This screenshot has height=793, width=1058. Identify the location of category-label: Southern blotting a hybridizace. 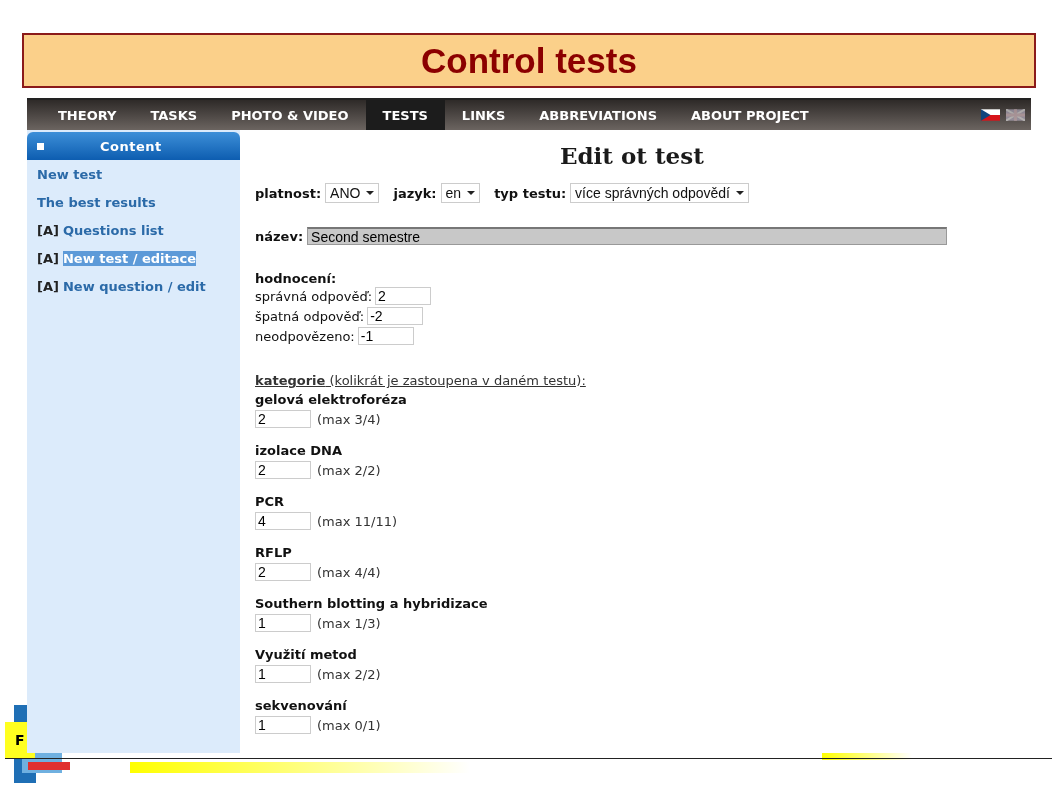
(372, 603).